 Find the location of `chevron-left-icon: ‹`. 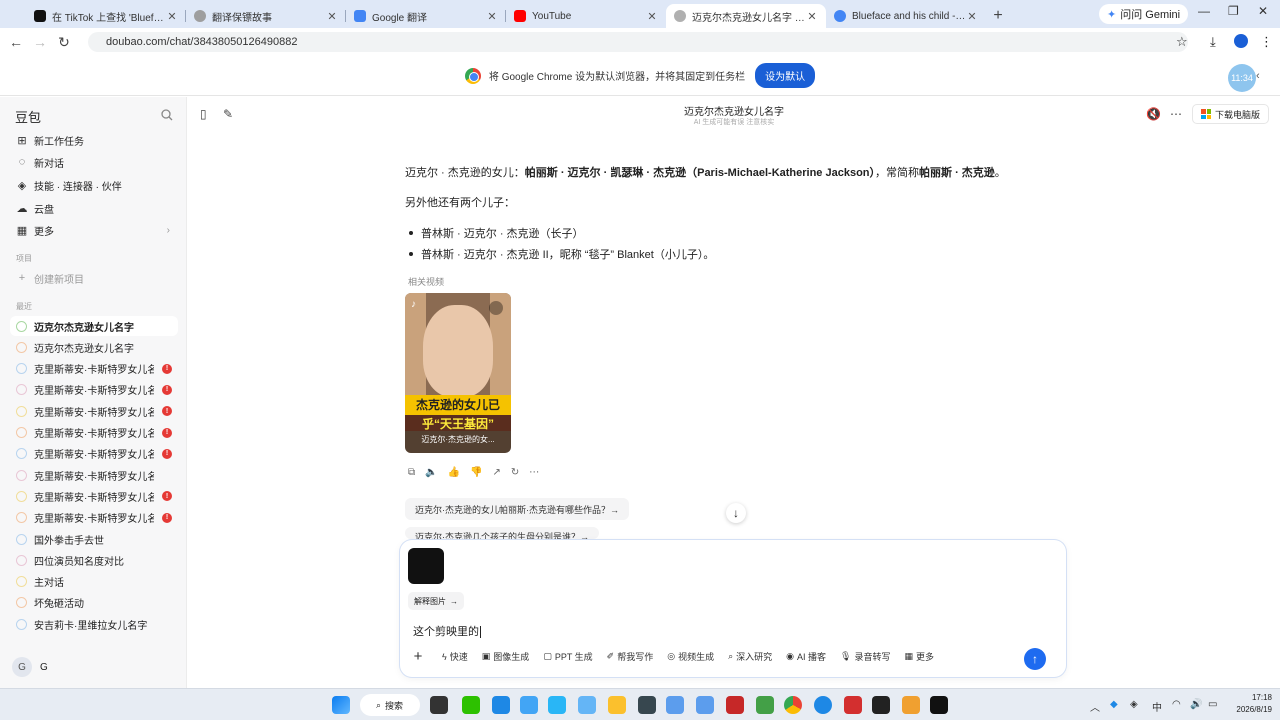

chevron-left-icon: ‹ is located at coordinates (1258, 76).